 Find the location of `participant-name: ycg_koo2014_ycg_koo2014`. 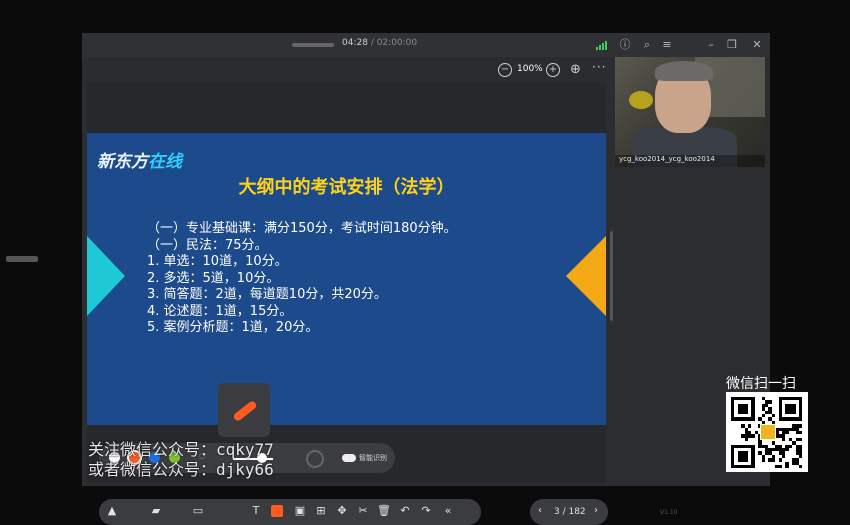

participant-name: ycg_koo2014_ycg_koo2014 is located at coordinates (690, 161).